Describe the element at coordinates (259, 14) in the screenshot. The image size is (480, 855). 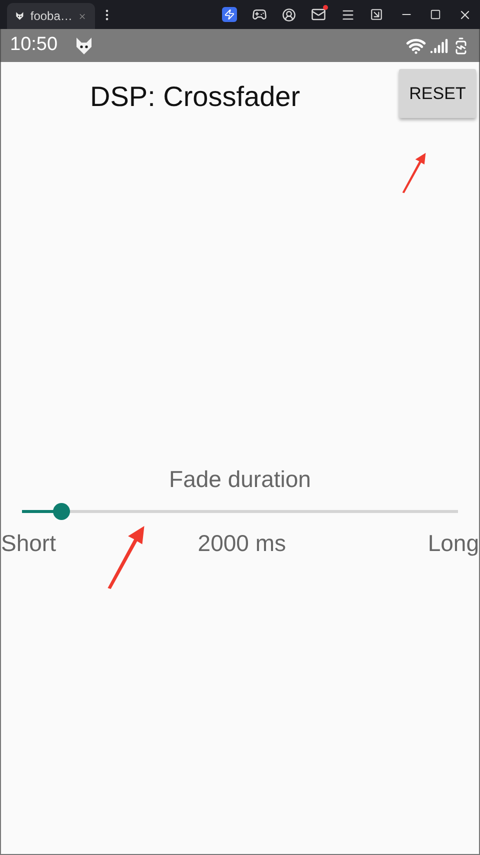
I see `gamepad-icon` at that location.